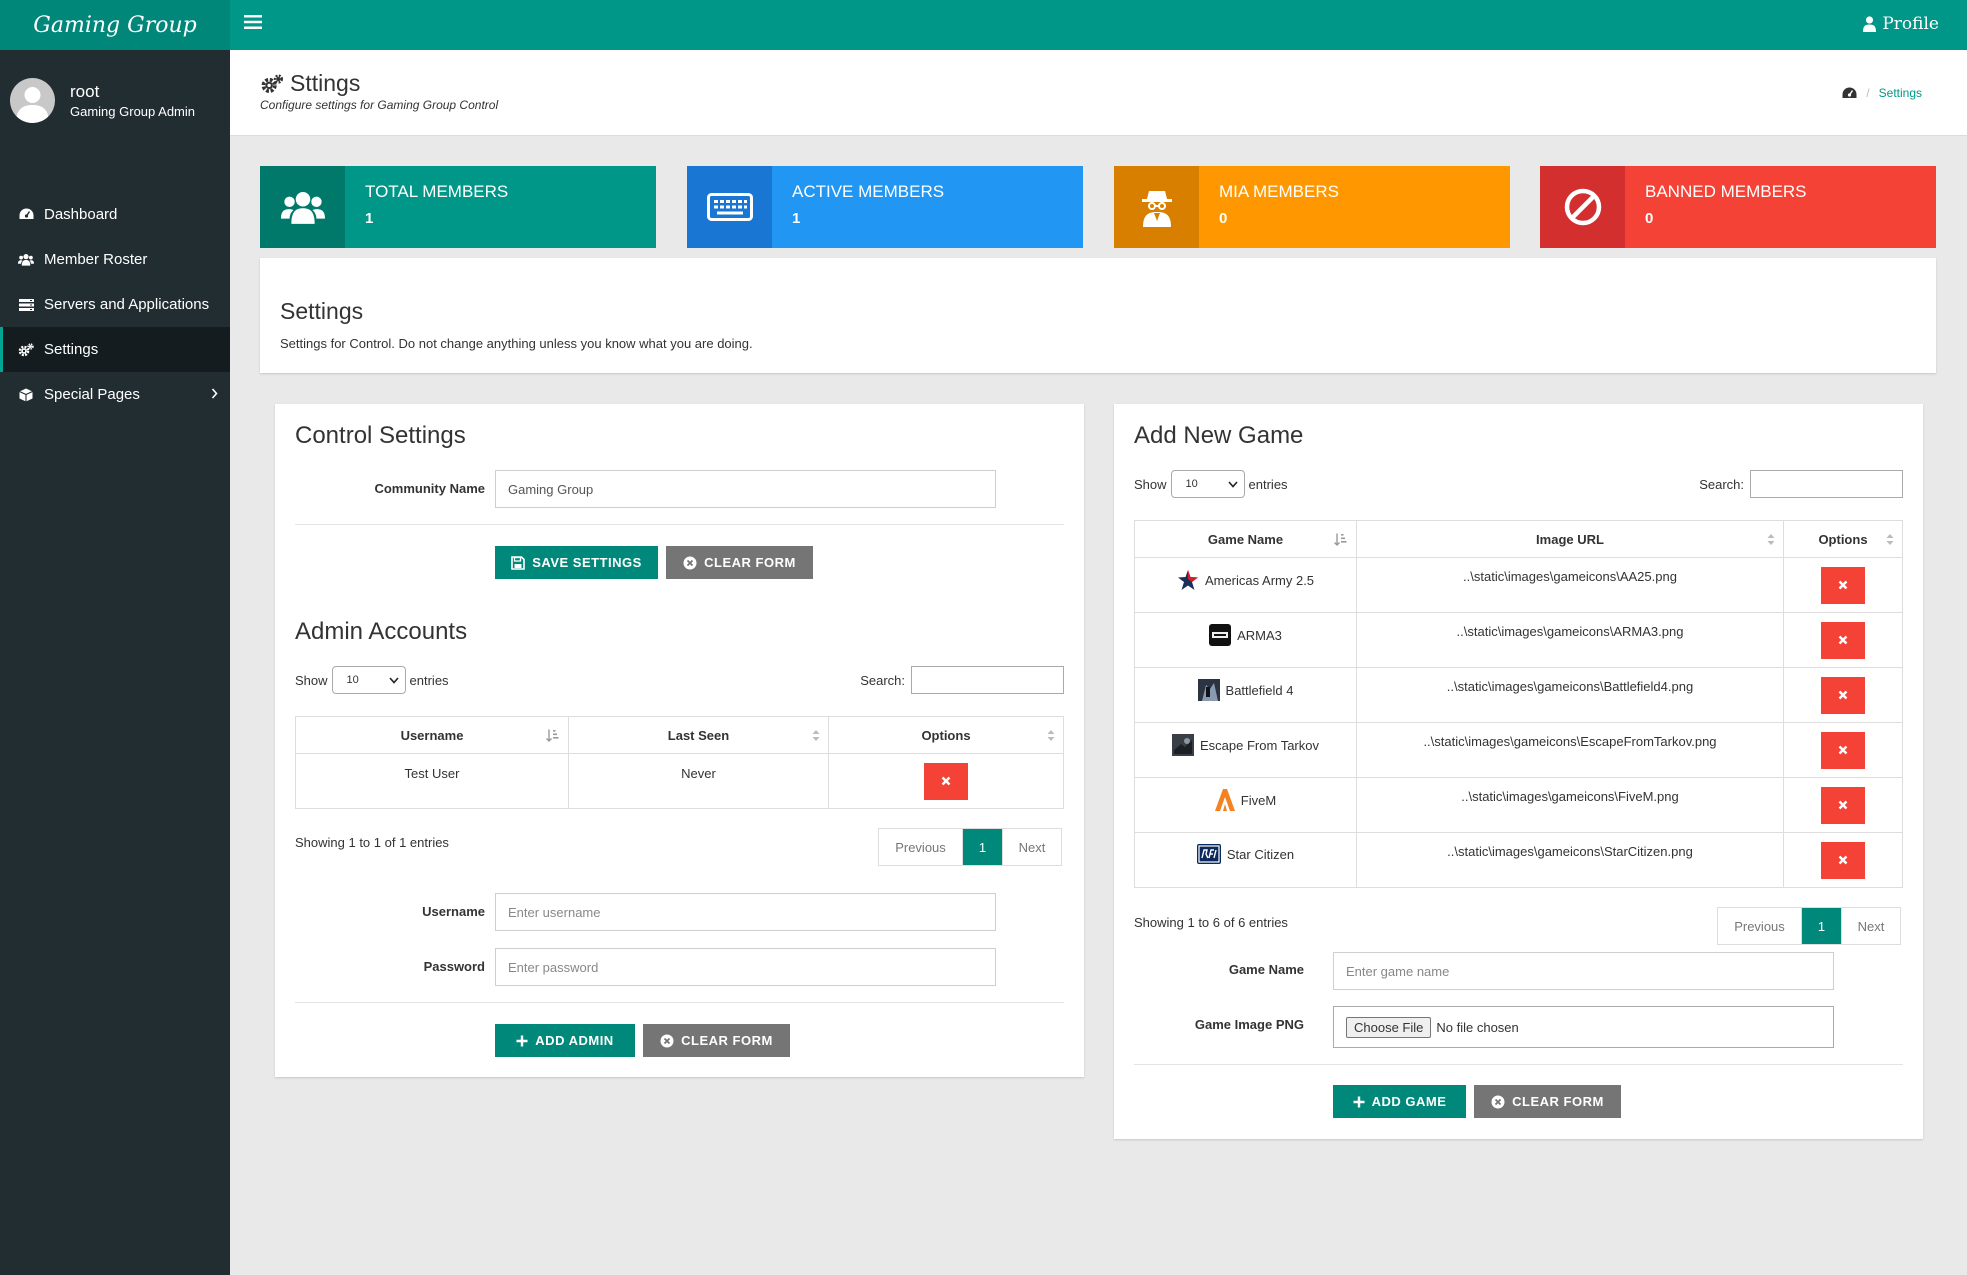  Describe the element at coordinates (745, 912) in the screenshot. I see `username-input` at that location.